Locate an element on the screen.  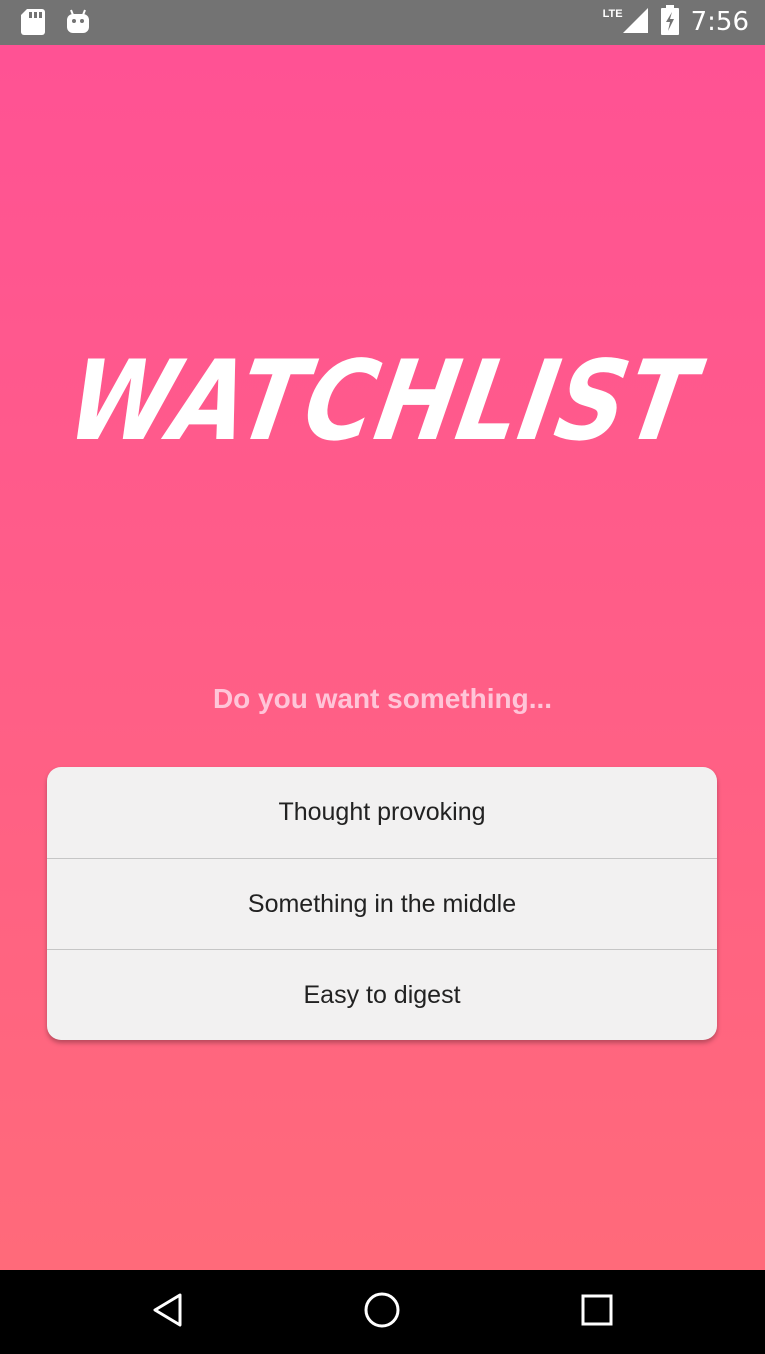
status-bar-right: LTE 7:56 is located at coordinates (676, 22).